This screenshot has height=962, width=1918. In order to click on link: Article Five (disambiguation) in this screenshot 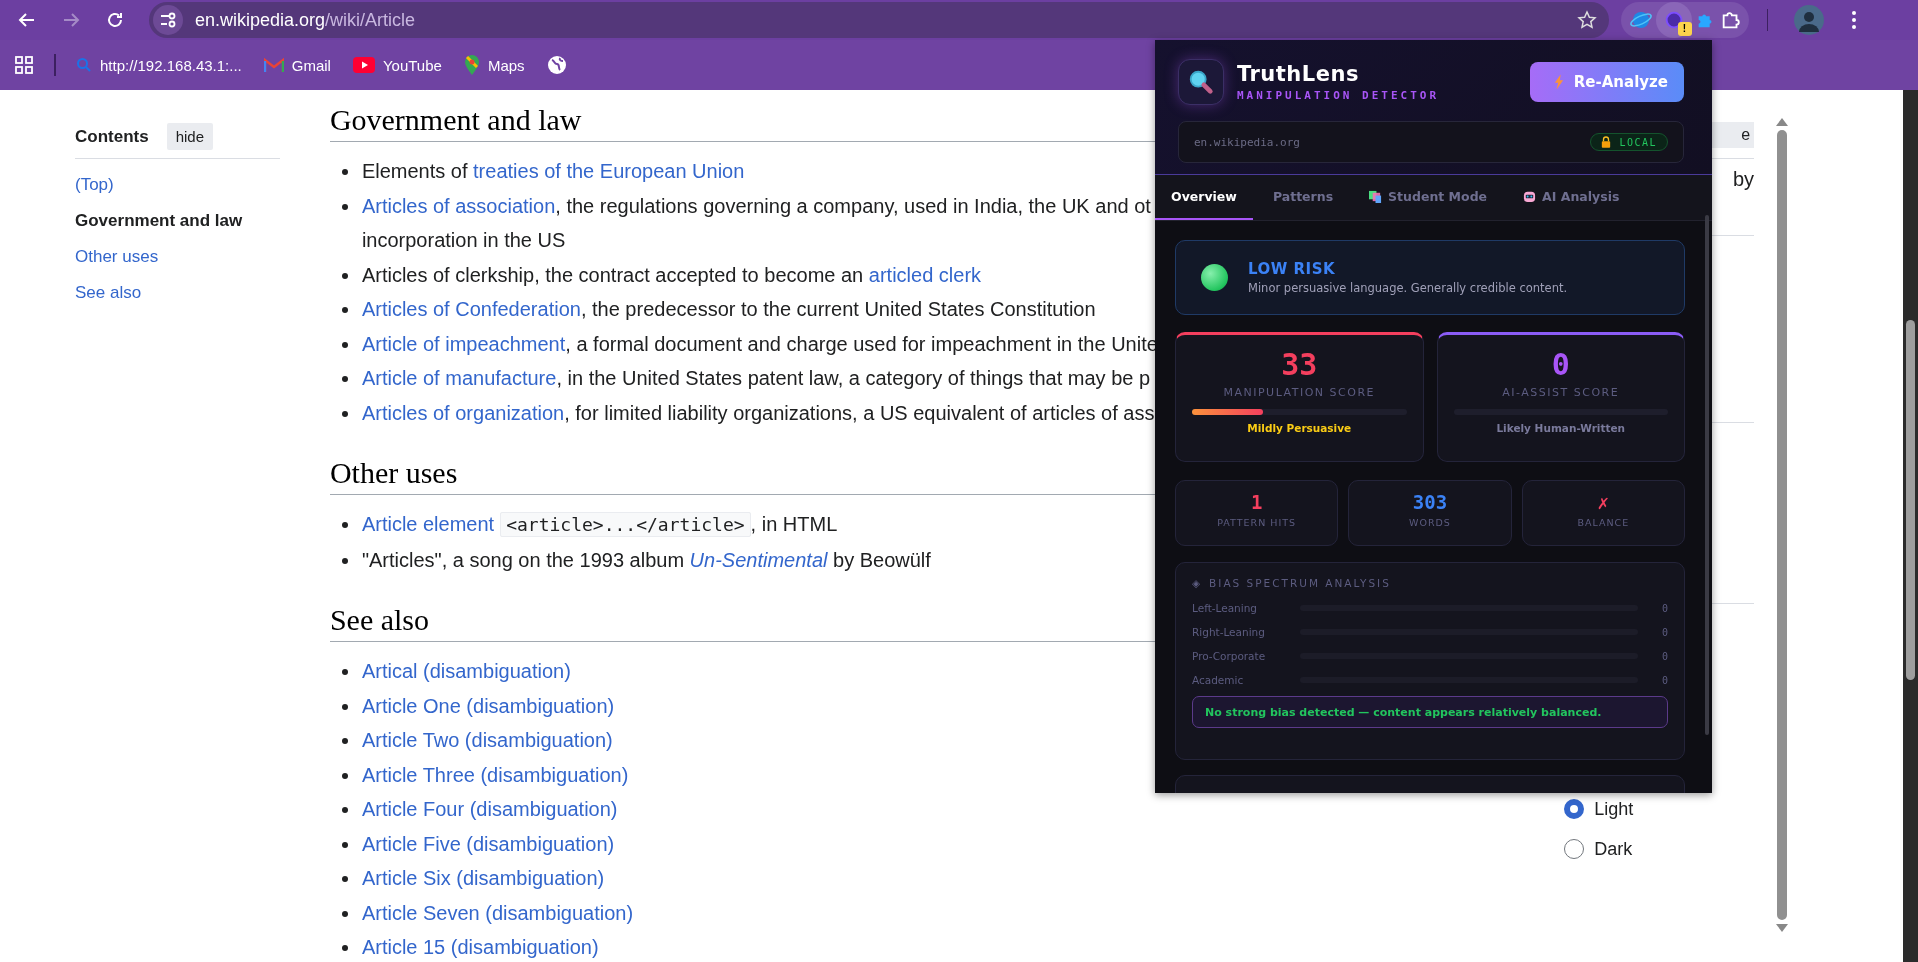, I will do `click(488, 843)`.